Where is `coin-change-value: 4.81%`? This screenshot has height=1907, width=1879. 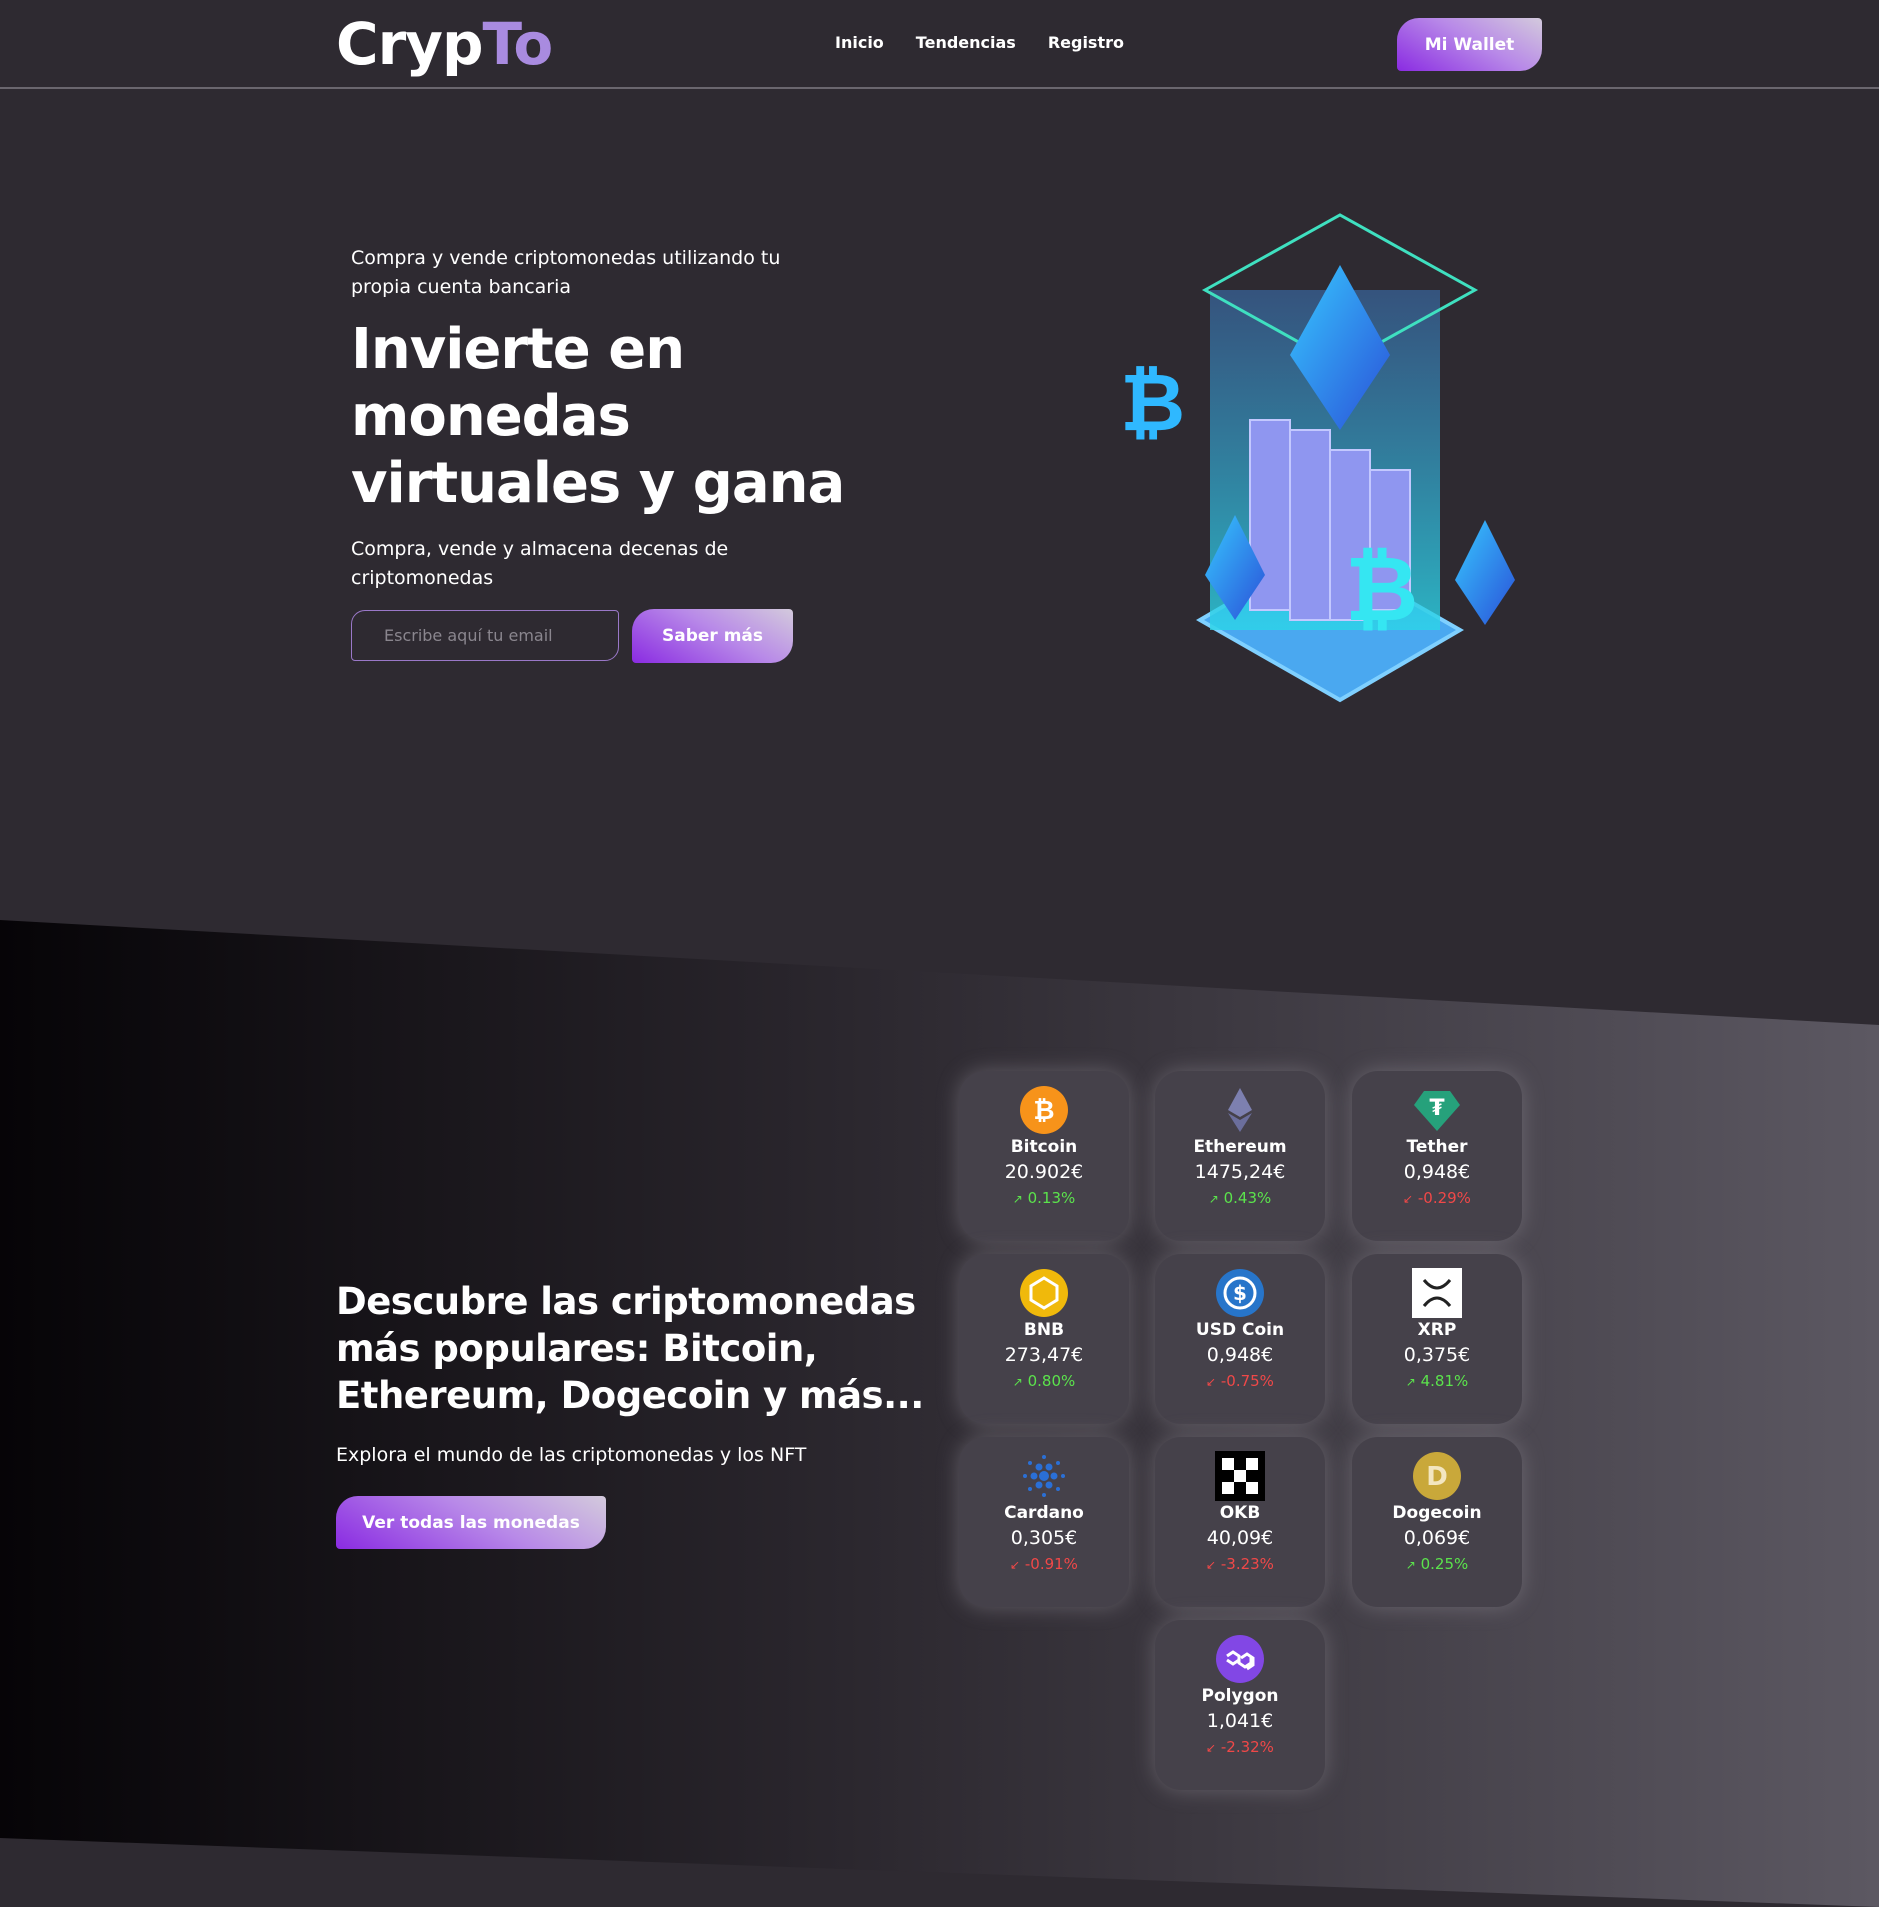
coin-change-value: 4.81% is located at coordinates (1444, 1381).